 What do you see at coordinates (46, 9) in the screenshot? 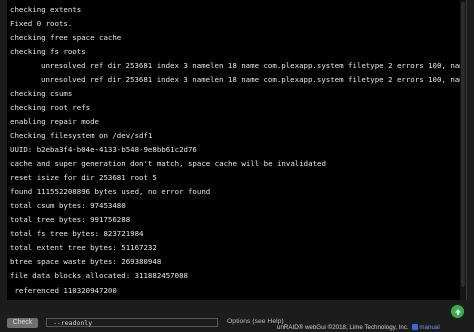
I see `console-line: checking extents` at bounding box center [46, 9].